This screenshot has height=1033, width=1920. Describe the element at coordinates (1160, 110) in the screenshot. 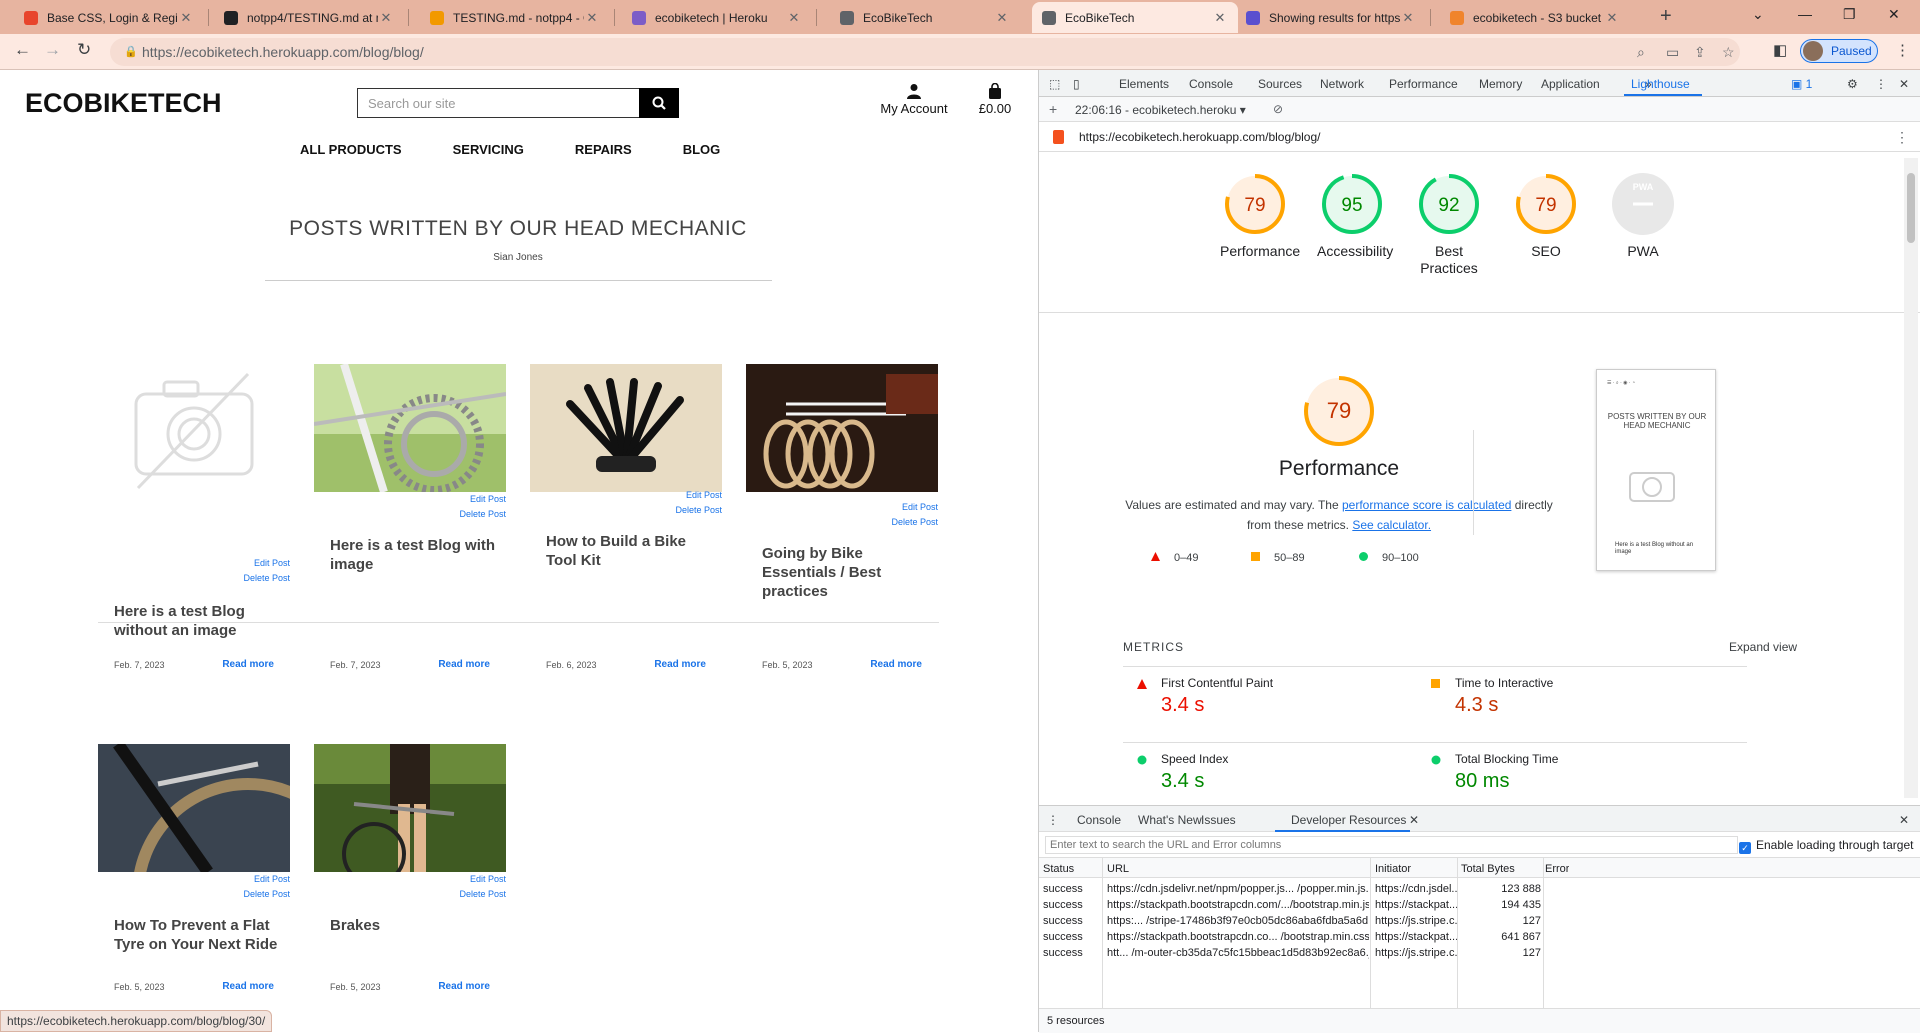

I see `report-selector: 22:06:16 - ecobiketech.heroku ▾` at that location.